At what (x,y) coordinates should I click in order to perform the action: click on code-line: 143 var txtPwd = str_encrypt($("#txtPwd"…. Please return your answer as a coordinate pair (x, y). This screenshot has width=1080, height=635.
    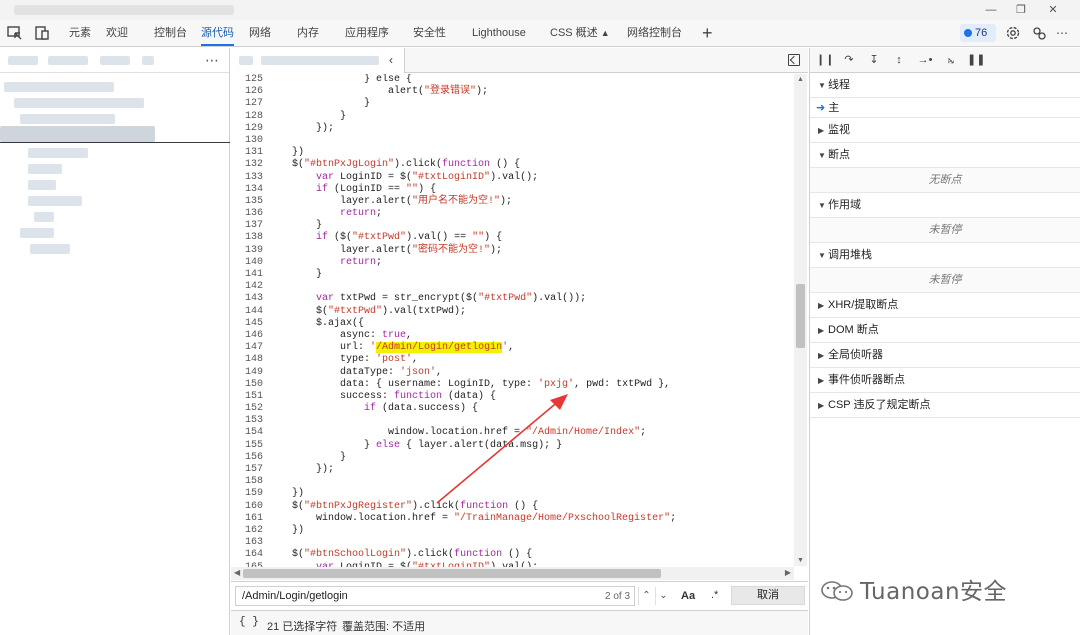
    Looking at the image, I should click on (519, 299).